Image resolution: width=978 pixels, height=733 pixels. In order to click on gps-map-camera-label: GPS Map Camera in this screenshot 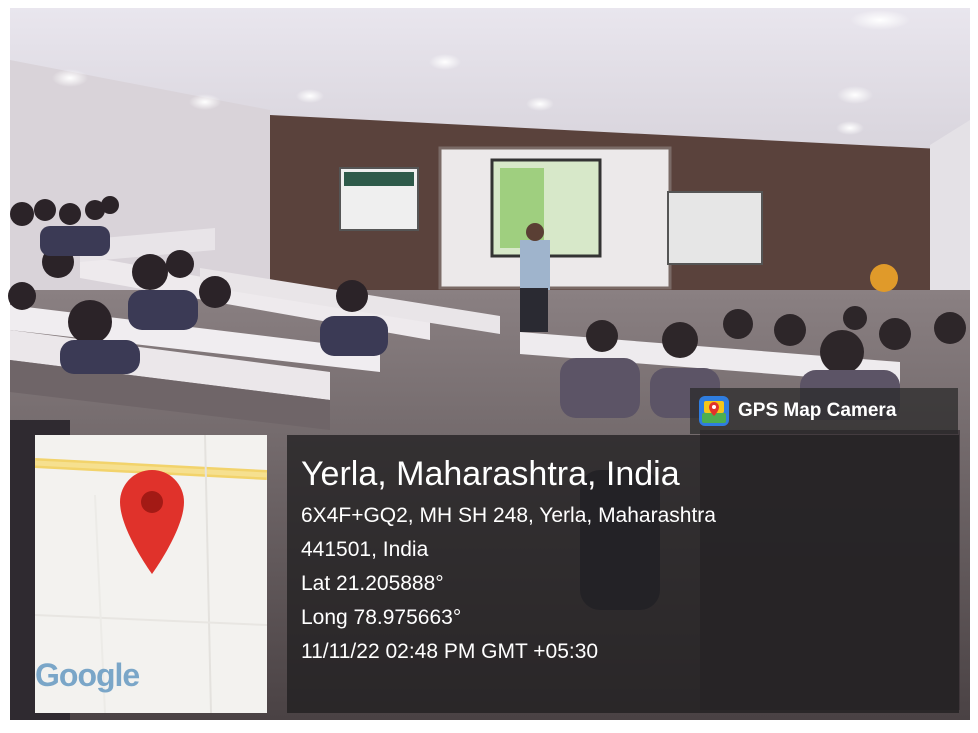, I will do `click(817, 410)`.